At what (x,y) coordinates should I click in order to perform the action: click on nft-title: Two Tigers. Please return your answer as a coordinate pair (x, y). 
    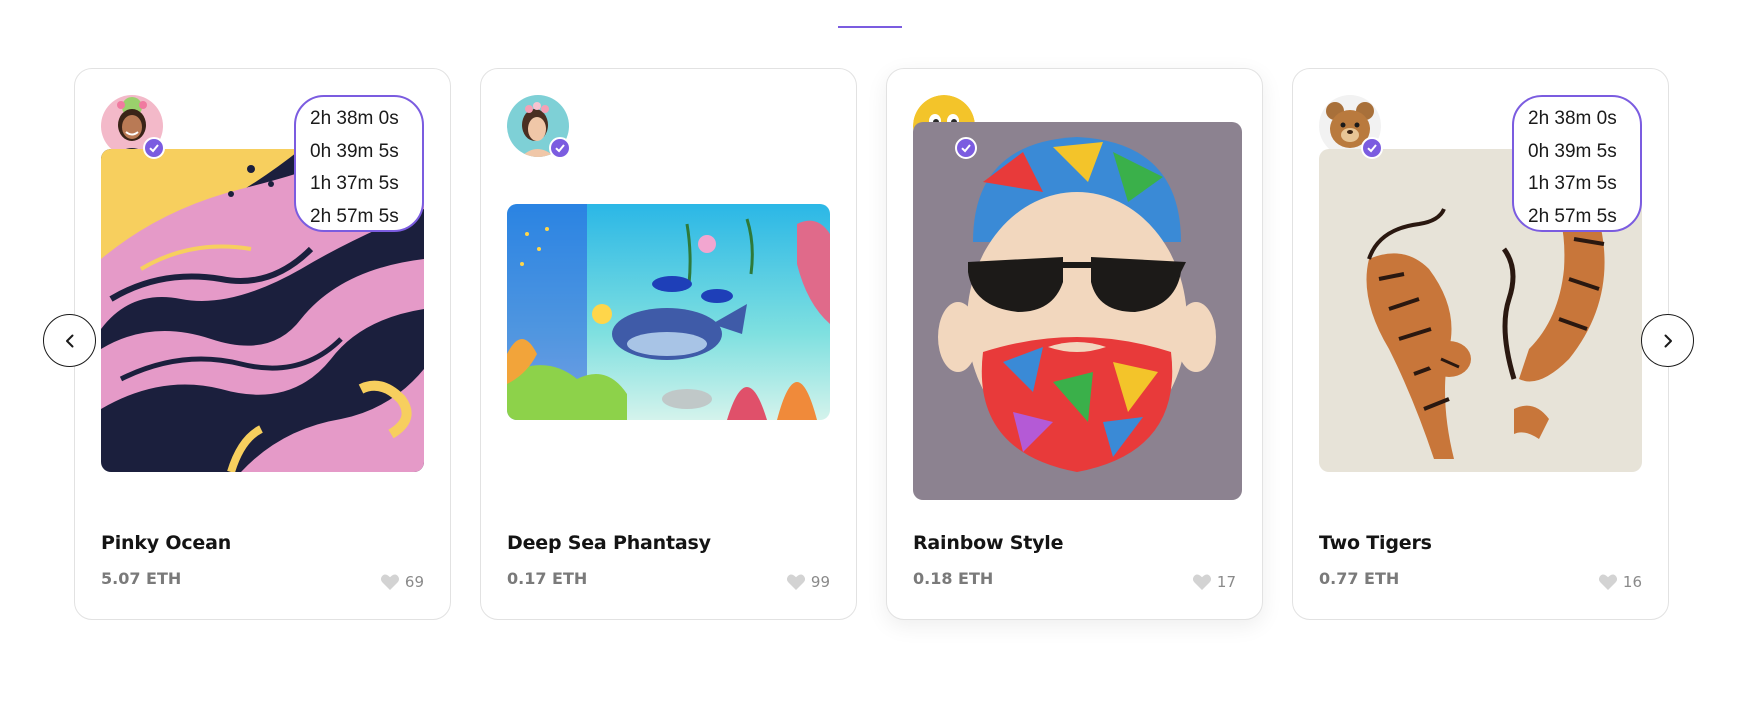
    Looking at the image, I should click on (1375, 543).